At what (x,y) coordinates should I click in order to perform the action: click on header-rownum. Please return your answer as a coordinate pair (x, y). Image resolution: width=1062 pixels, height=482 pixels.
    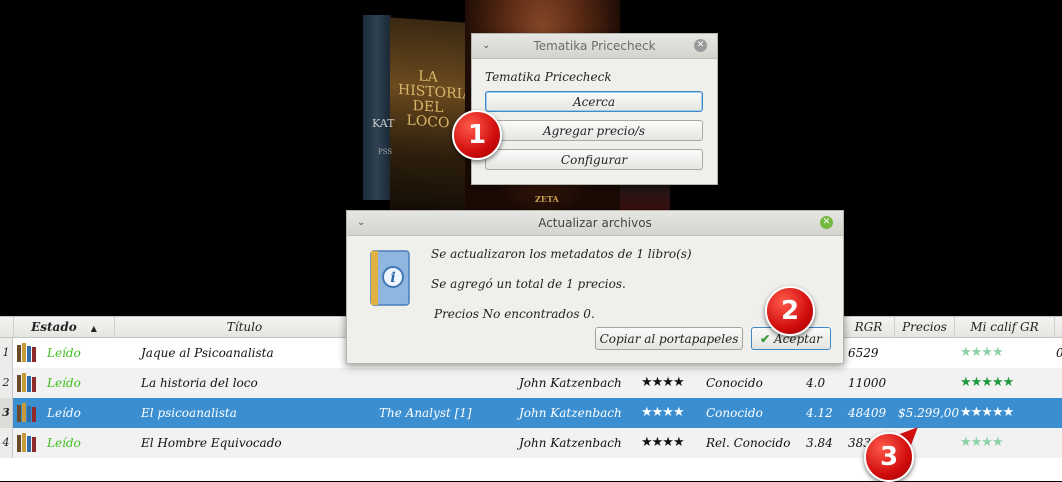
    Looking at the image, I should click on (7, 327).